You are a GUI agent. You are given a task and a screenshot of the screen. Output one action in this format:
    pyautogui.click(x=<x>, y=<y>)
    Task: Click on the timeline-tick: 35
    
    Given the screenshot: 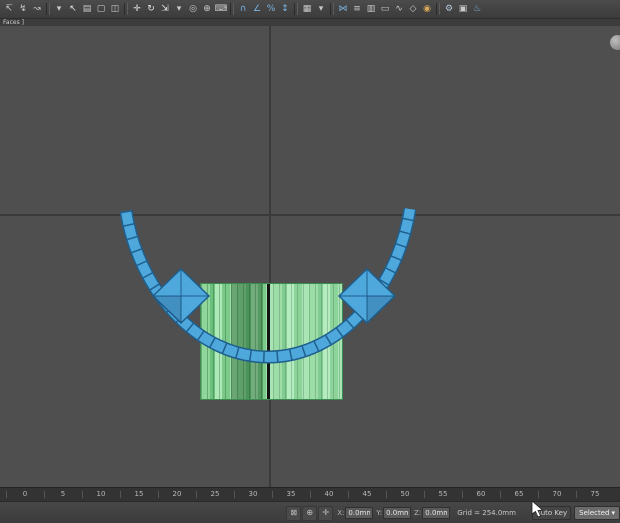 What is the action you would take?
    pyautogui.click(x=291, y=494)
    